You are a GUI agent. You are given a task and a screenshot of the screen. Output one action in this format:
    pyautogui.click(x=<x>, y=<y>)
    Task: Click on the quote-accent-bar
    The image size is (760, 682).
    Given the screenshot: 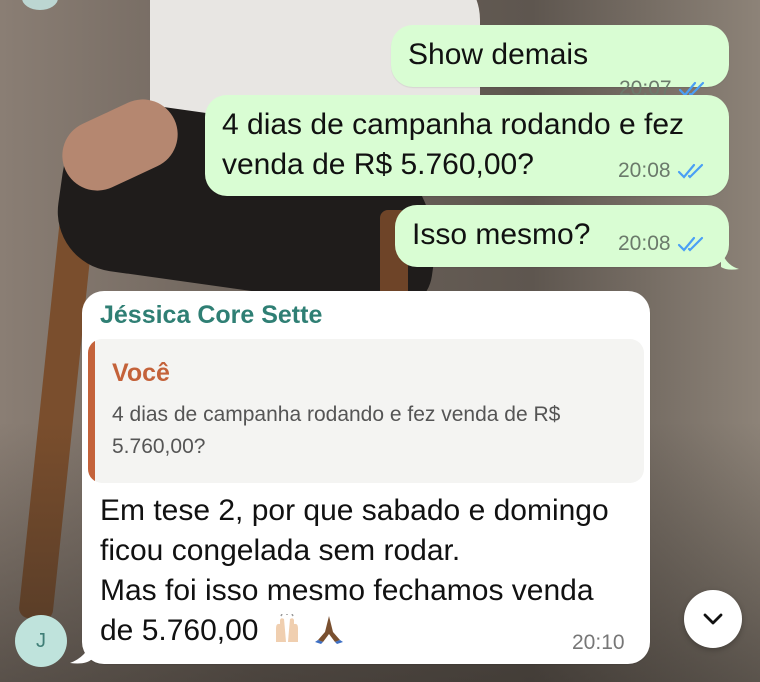 What is the action you would take?
    pyautogui.click(x=91, y=411)
    